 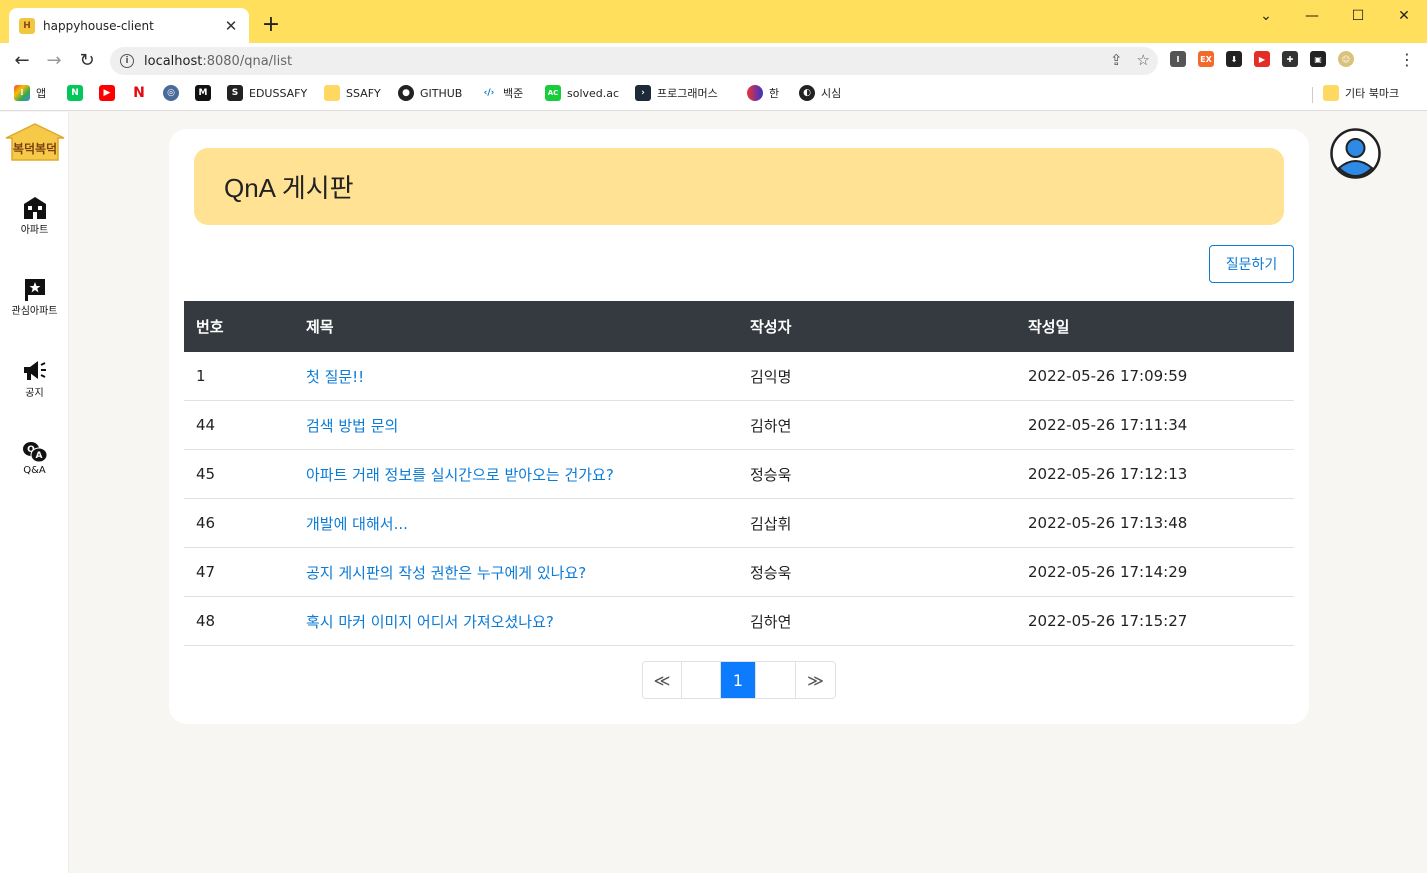 What do you see at coordinates (87, 61) in the screenshot?
I see `reload-icon: ↻` at bounding box center [87, 61].